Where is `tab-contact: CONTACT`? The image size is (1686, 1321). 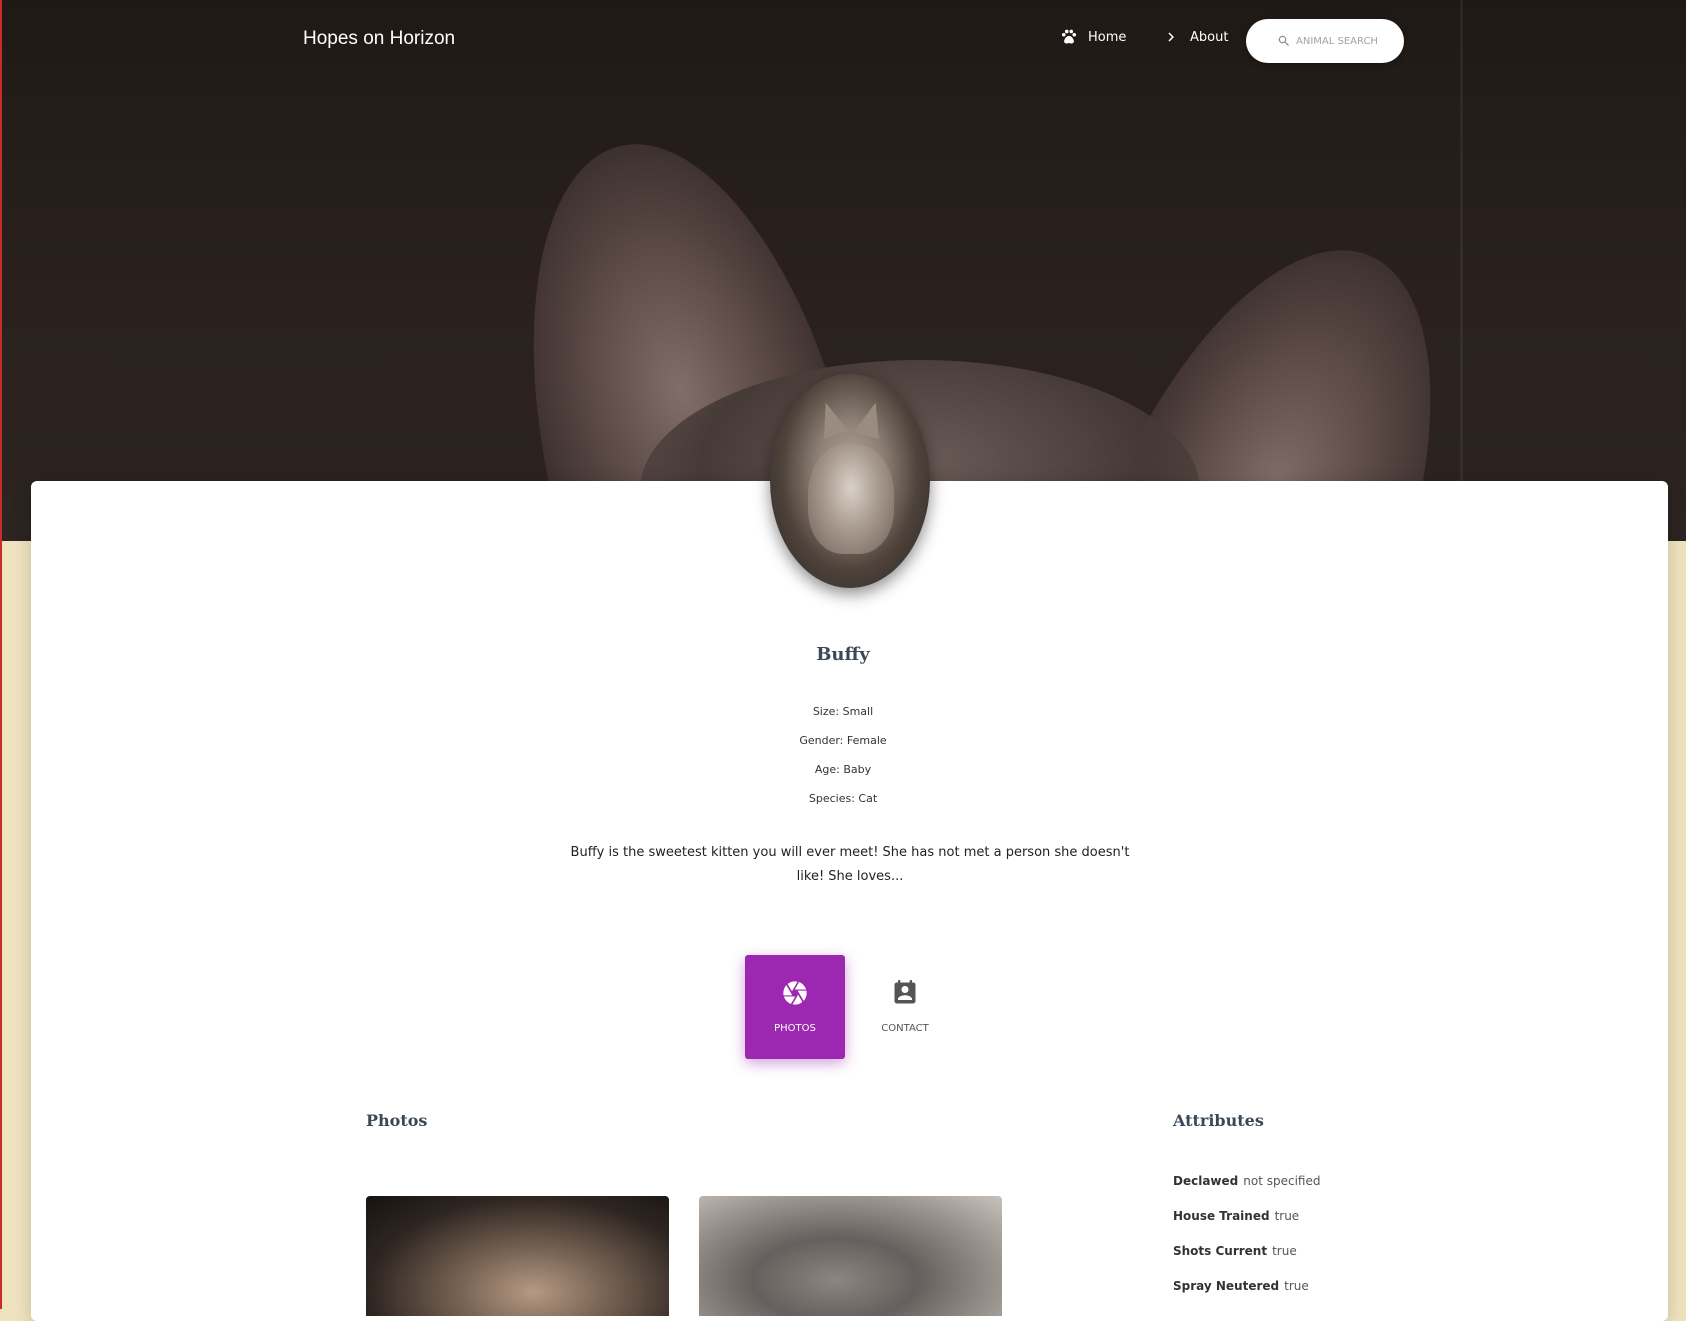
tab-contact: CONTACT is located at coordinates (905, 1007).